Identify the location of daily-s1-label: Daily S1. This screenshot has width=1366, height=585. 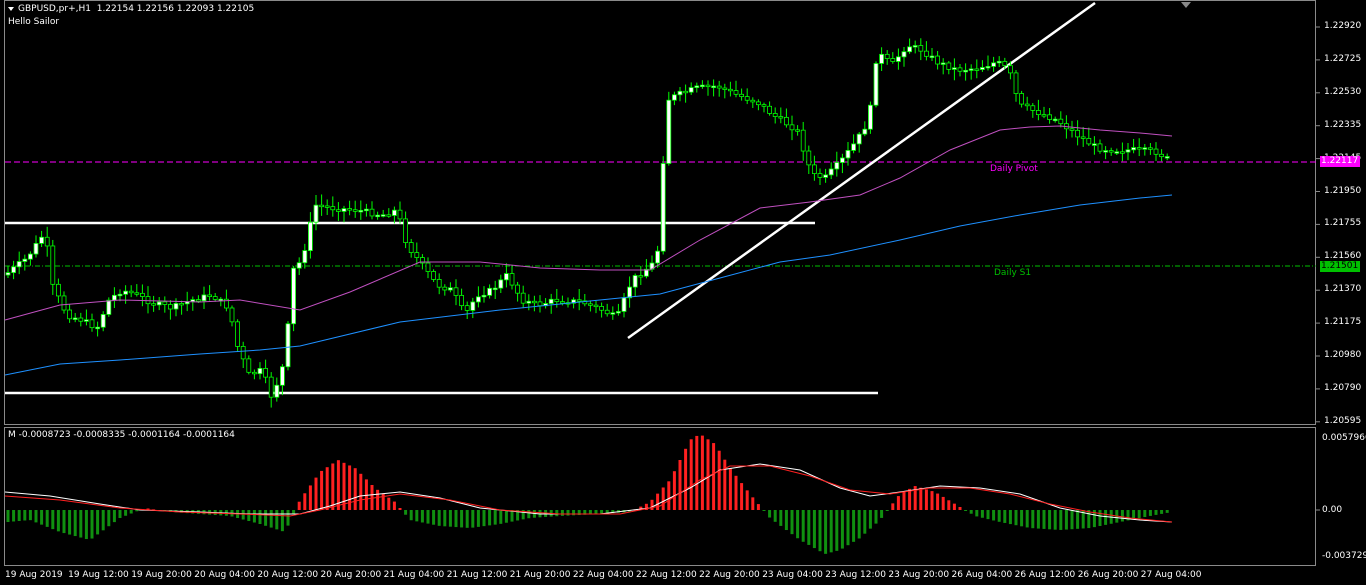
(1013, 273).